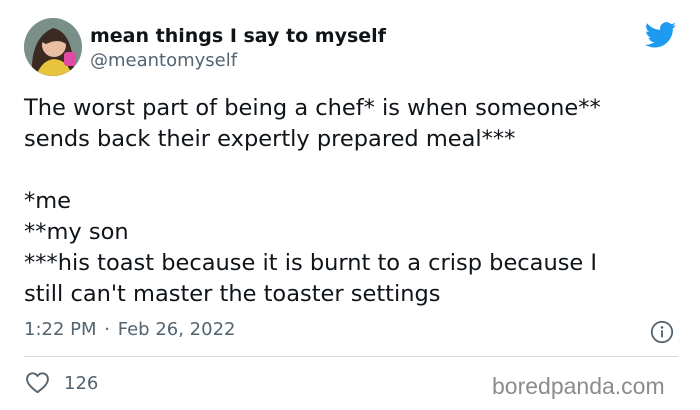 This screenshot has height=410, width=700. Describe the element at coordinates (238, 36) in the screenshot. I see `author-display-name: mean things I say to myself` at that location.